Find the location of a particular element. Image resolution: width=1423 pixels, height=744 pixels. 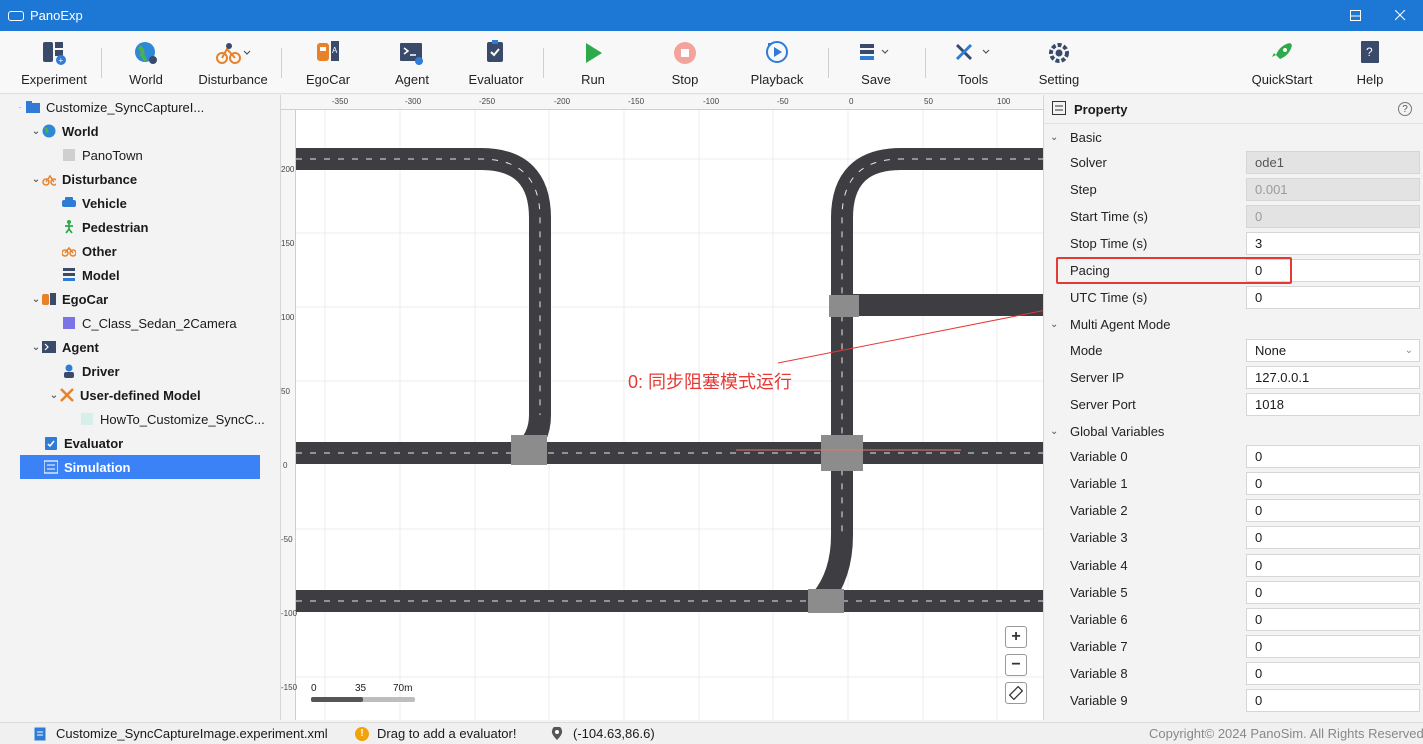

measure-ruler-button is located at coordinates (1016, 693).